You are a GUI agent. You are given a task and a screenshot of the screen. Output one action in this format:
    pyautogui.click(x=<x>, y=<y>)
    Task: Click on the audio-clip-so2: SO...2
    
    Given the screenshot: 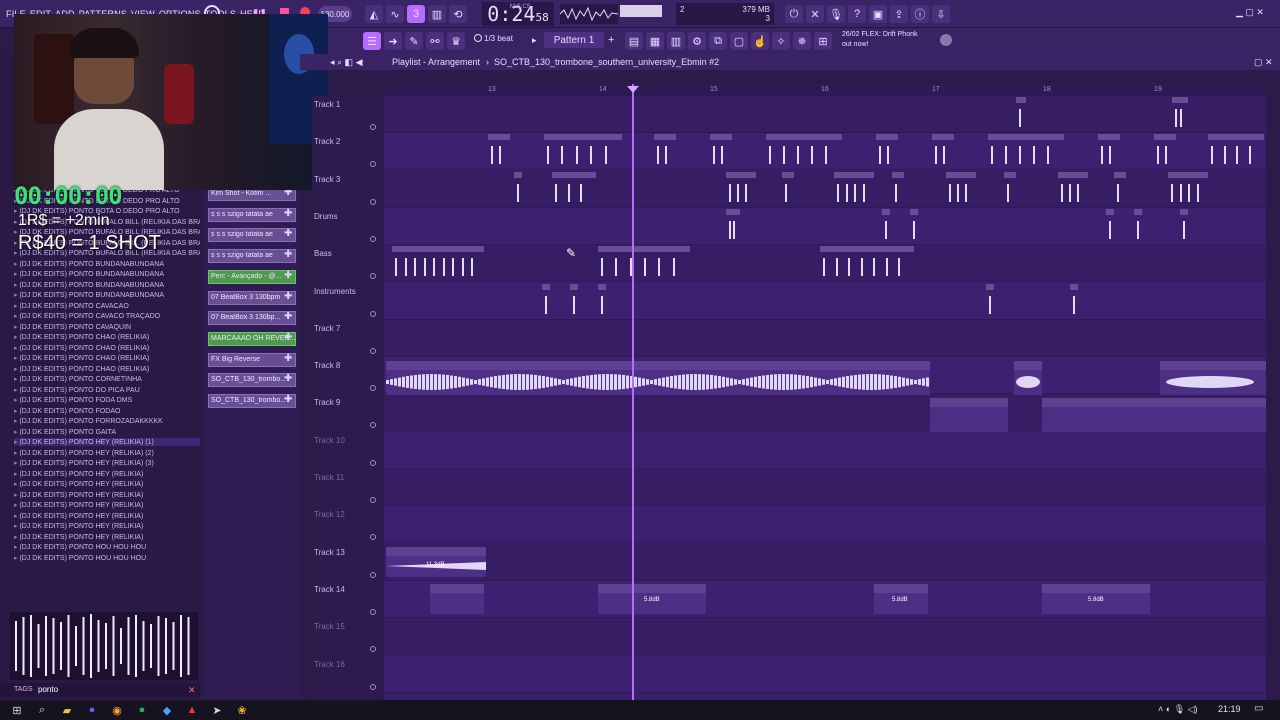 What is the action you would take?
    pyautogui.click(x=969, y=415)
    